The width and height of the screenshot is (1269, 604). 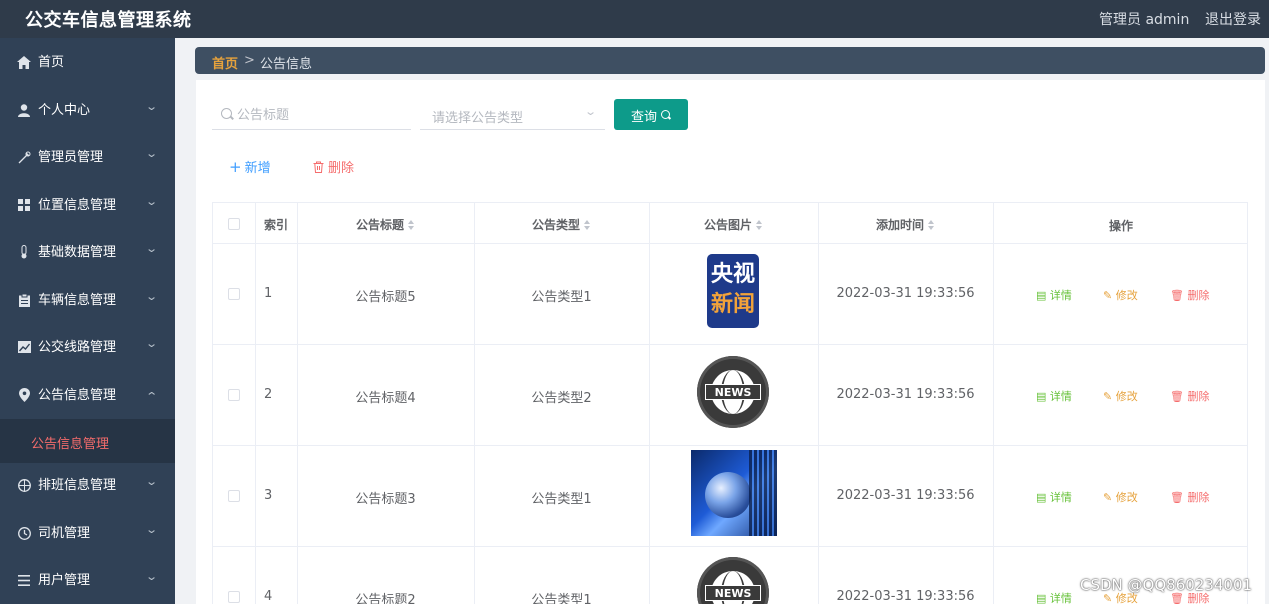 What do you see at coordinates (70, 444) in the screenshot?
I see `sidebar-subitem-label: 公告信息管理` at bounding box center [70, 444].